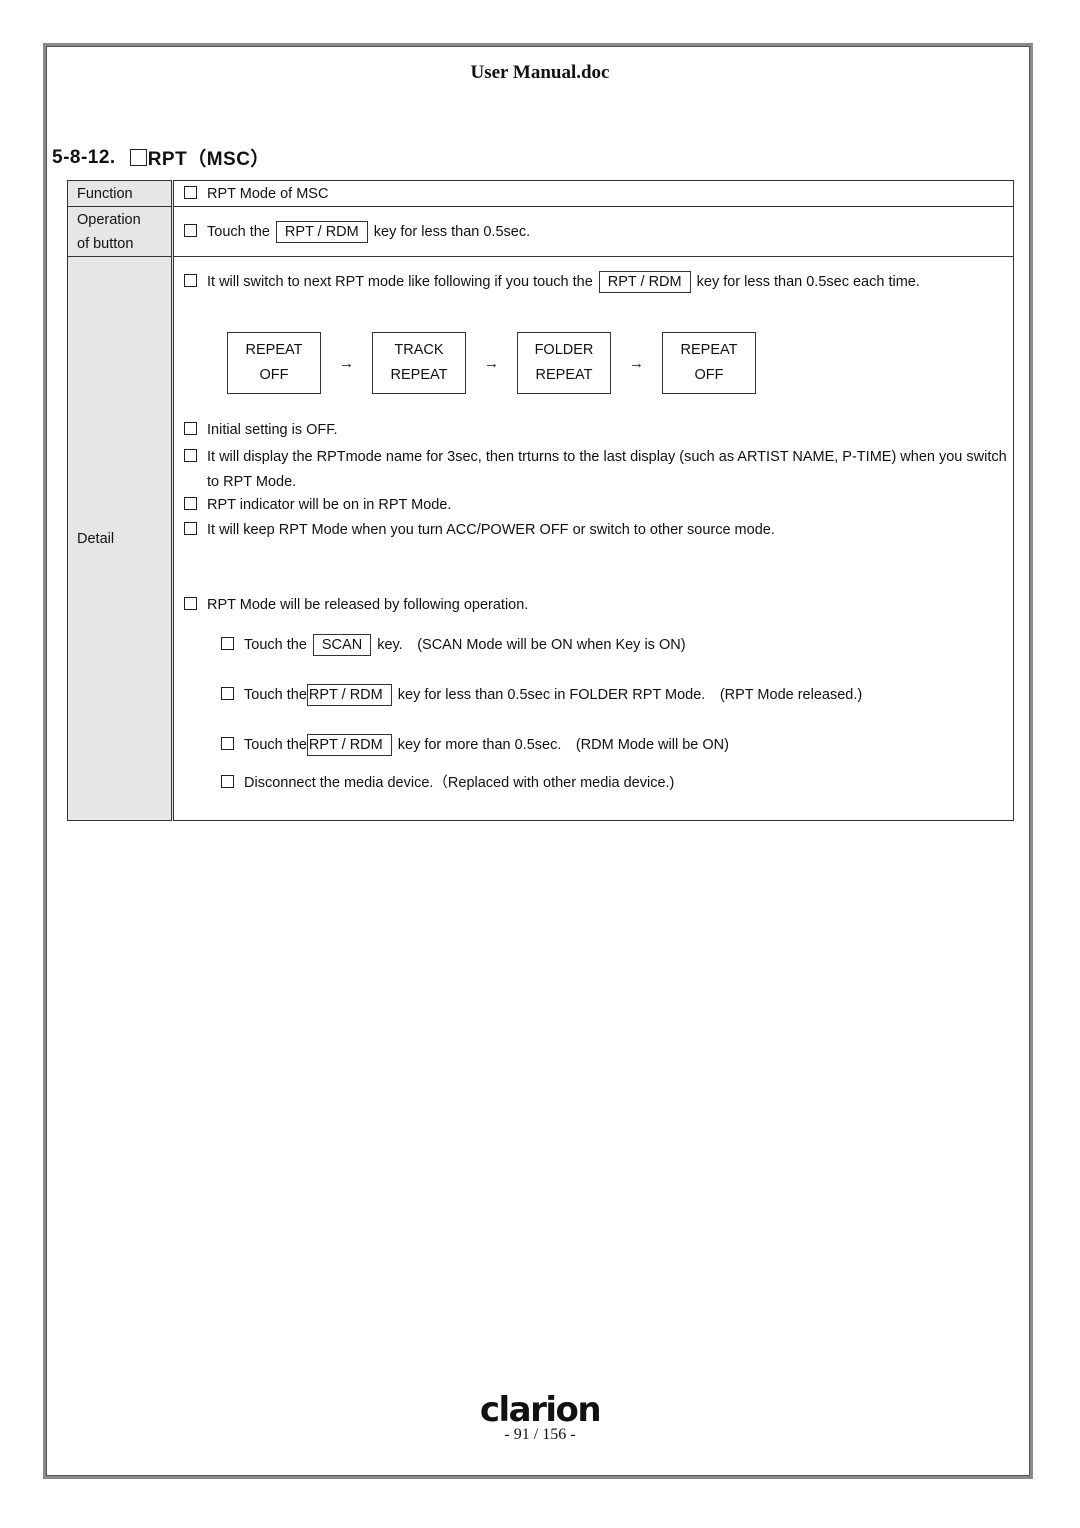  I want to click on clarion-logo: clarion, so click(540, 1410).